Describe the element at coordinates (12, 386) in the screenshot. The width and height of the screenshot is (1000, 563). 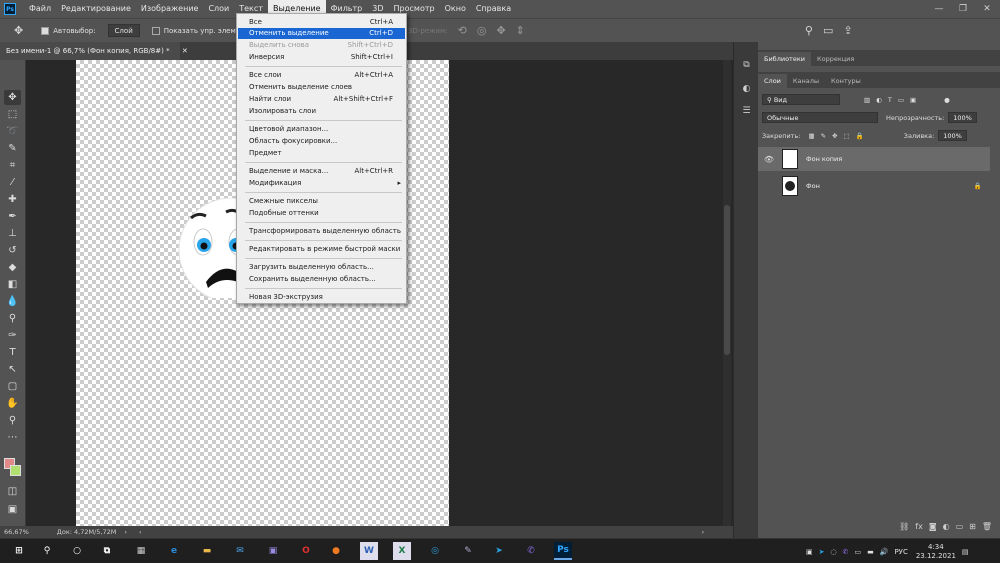
I see `shape-tool-icon: ▢` at that location.